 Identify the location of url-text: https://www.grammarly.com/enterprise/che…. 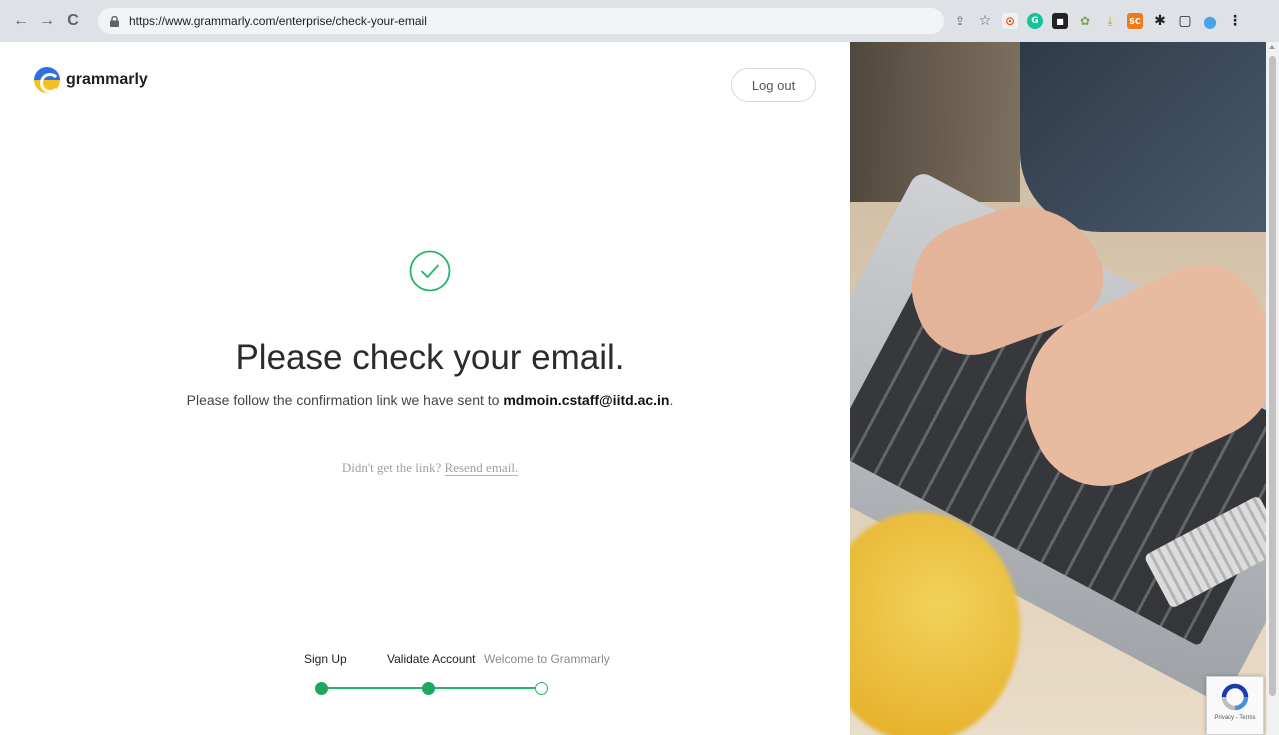
(278, 21).